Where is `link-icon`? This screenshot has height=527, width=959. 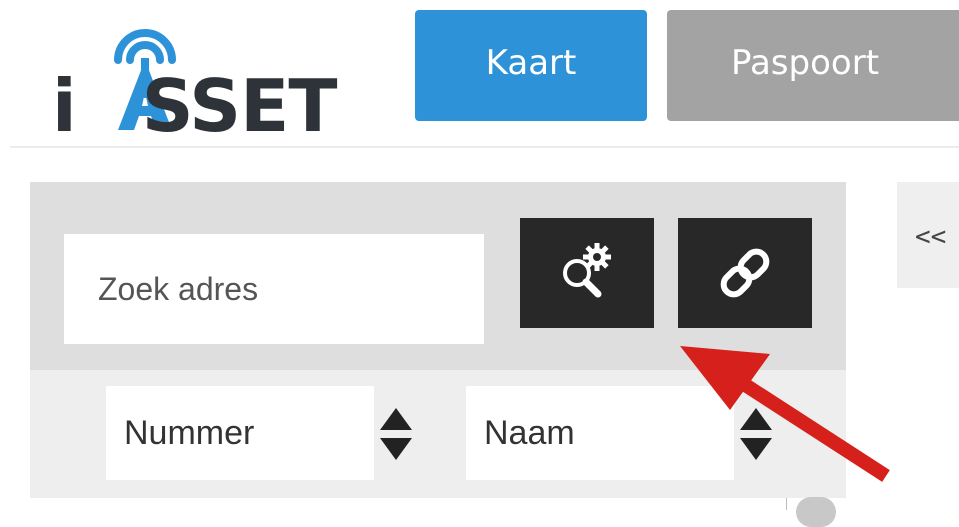 link-icon is located at coordinates (745, 273).